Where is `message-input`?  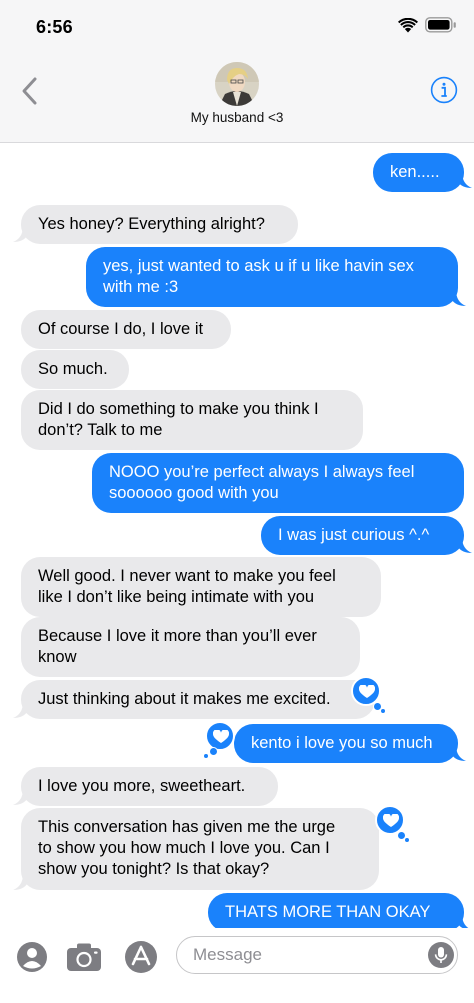 message-input is located at coordinates (317, 955).